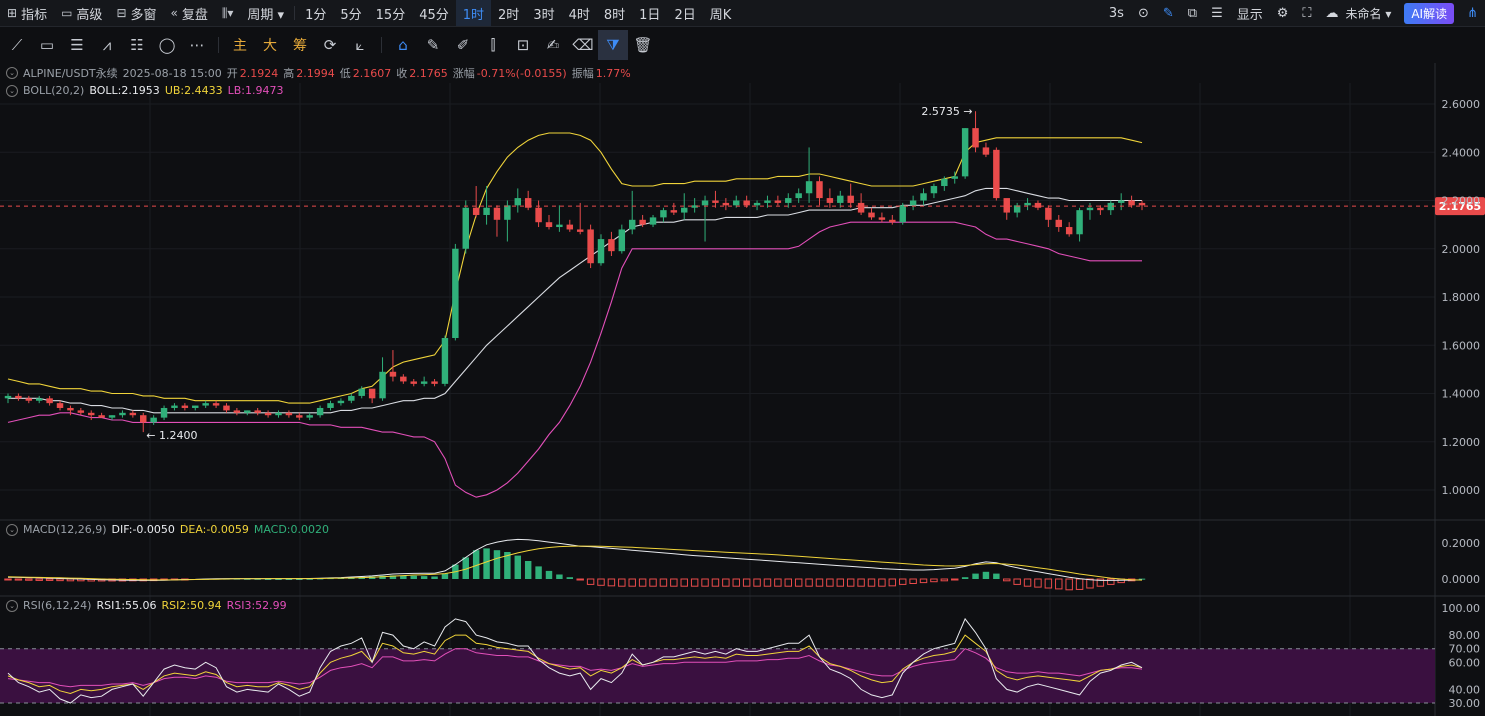 The height and width of the screenshot is (716, 1485). Describe the element at coordinates (614, 13) in the screenshot. I see `period-tab-8: 8时` at that location.